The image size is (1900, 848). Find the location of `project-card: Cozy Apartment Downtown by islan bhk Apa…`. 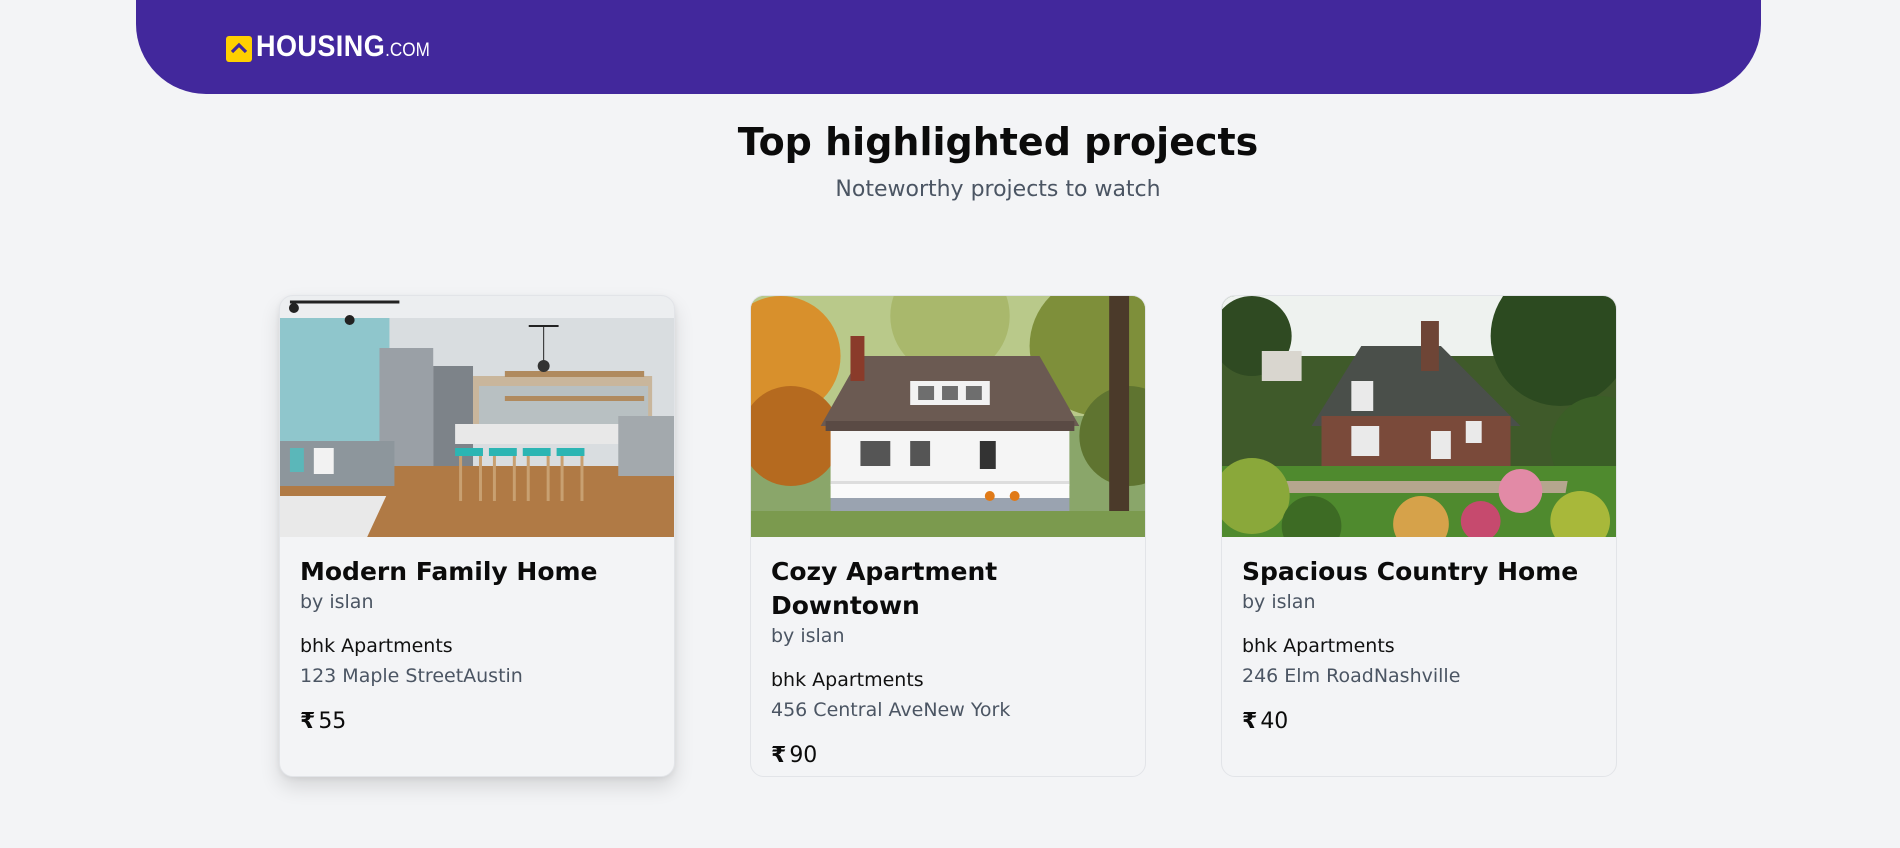

project-card: Cozy Apartment Downtown by islan bhk Apa… is located at coordinates (948, 536).